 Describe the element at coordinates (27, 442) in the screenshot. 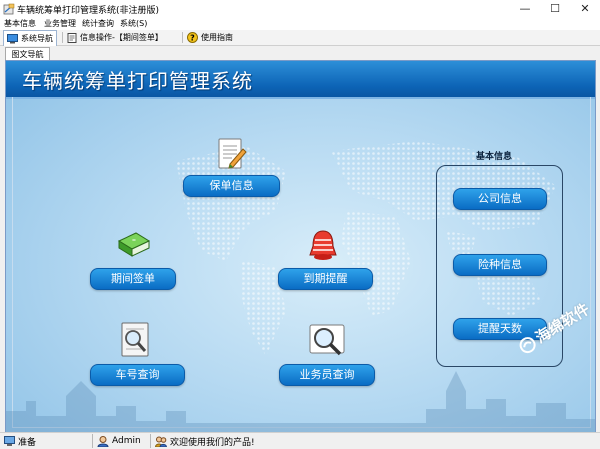

I see `status-ready-label: 准备` at that location.